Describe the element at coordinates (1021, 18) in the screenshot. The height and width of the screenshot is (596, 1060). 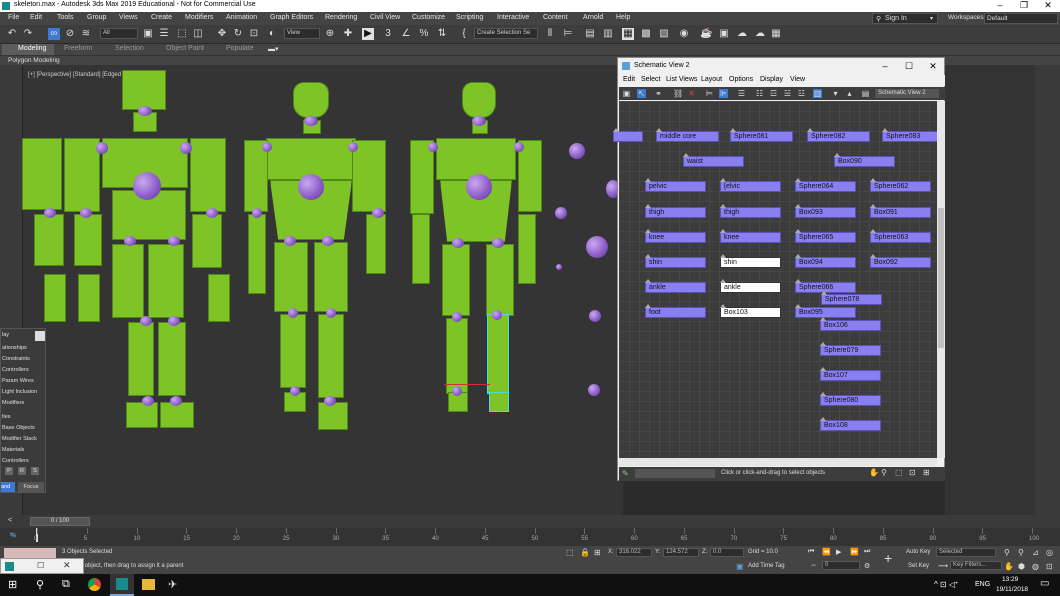
I see `workspace-dropdown: Default` at that location.